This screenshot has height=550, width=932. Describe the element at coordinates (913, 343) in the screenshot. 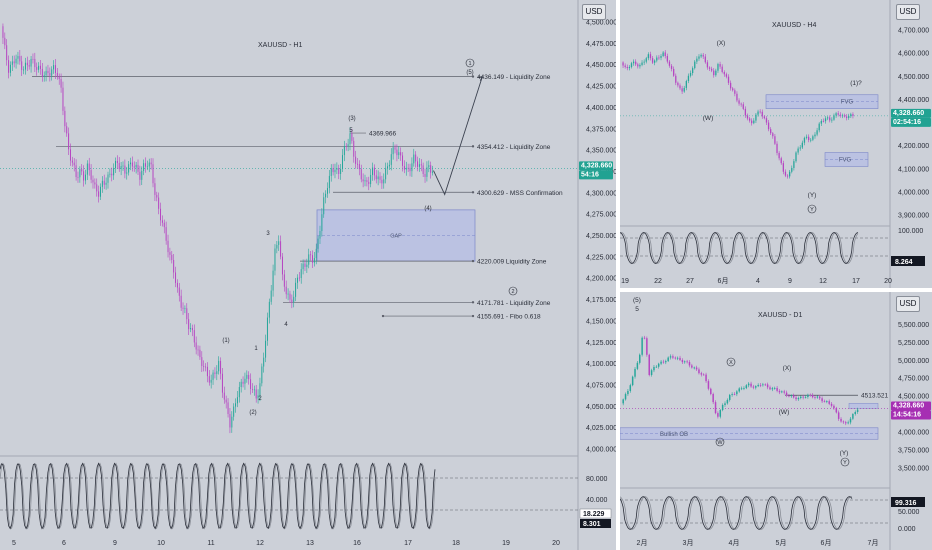

I see `d1-y-tick-label: 5,250.000` at that location.